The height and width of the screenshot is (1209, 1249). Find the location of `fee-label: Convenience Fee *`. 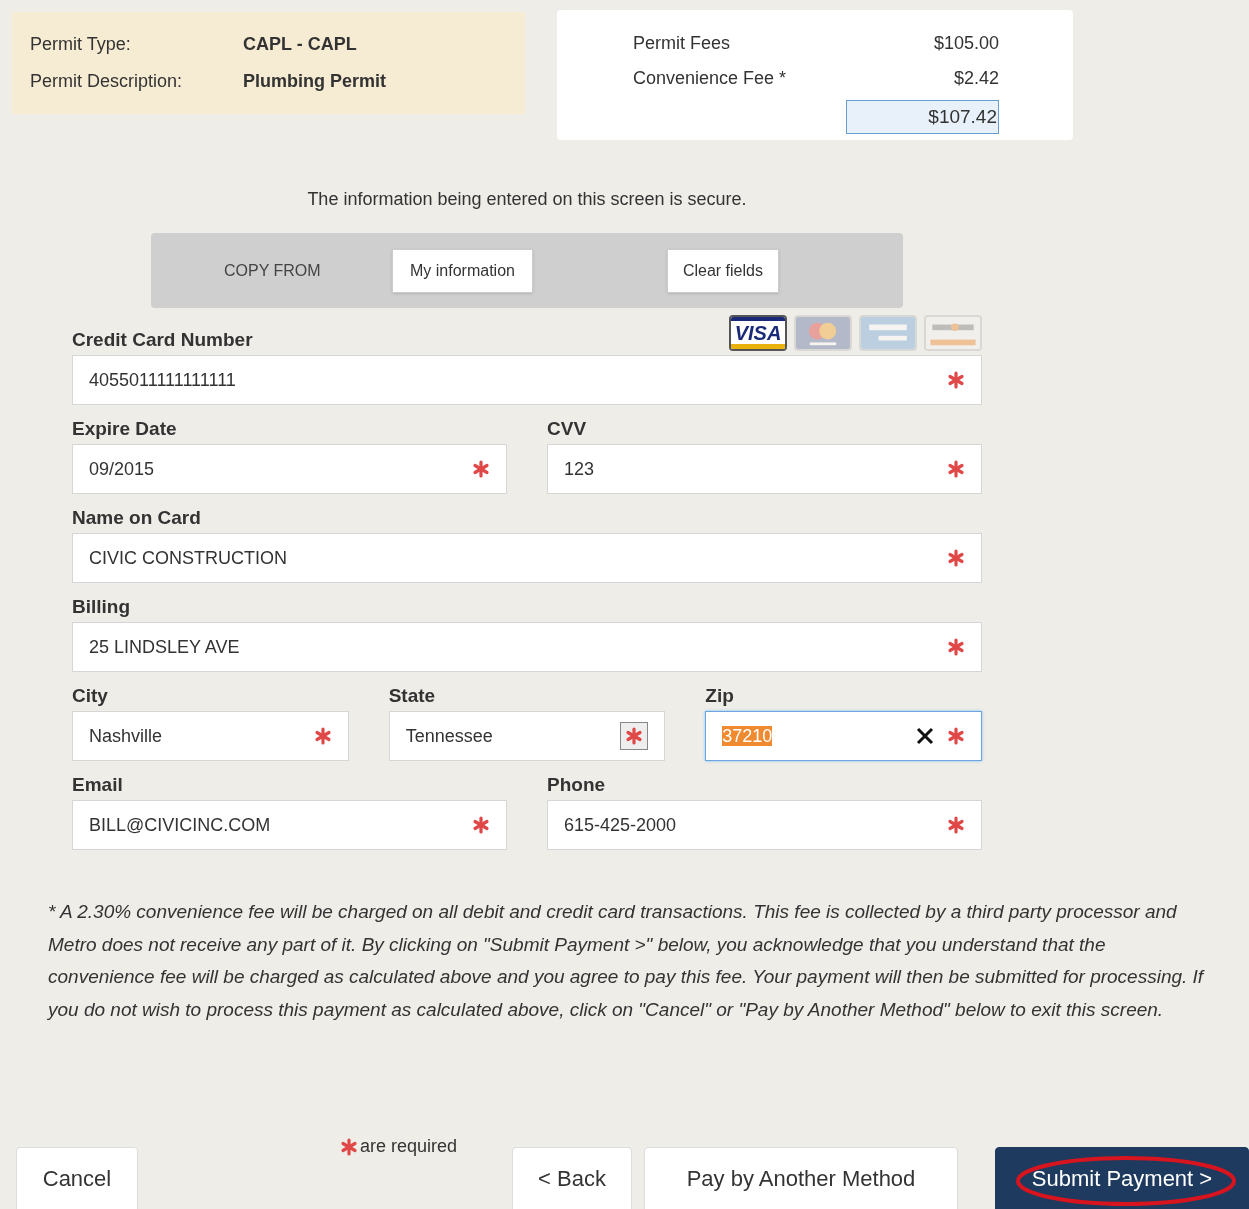

fee-label: Convenience Fee * is located at coordinates (710, 78).